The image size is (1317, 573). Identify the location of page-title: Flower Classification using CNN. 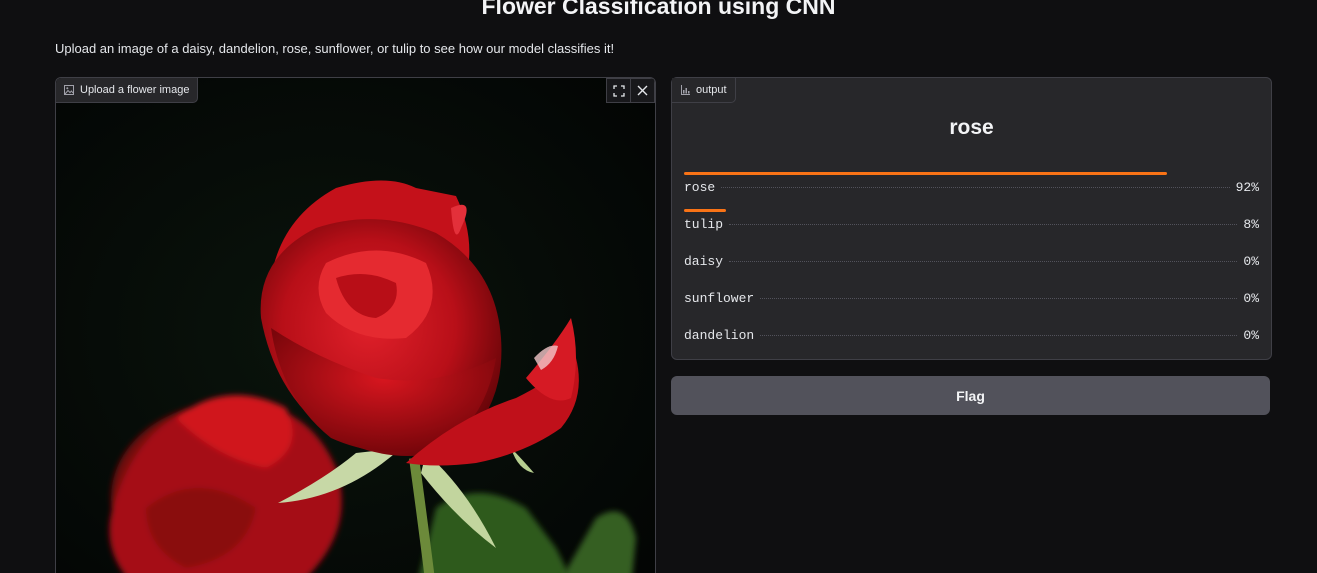
(658, 9).